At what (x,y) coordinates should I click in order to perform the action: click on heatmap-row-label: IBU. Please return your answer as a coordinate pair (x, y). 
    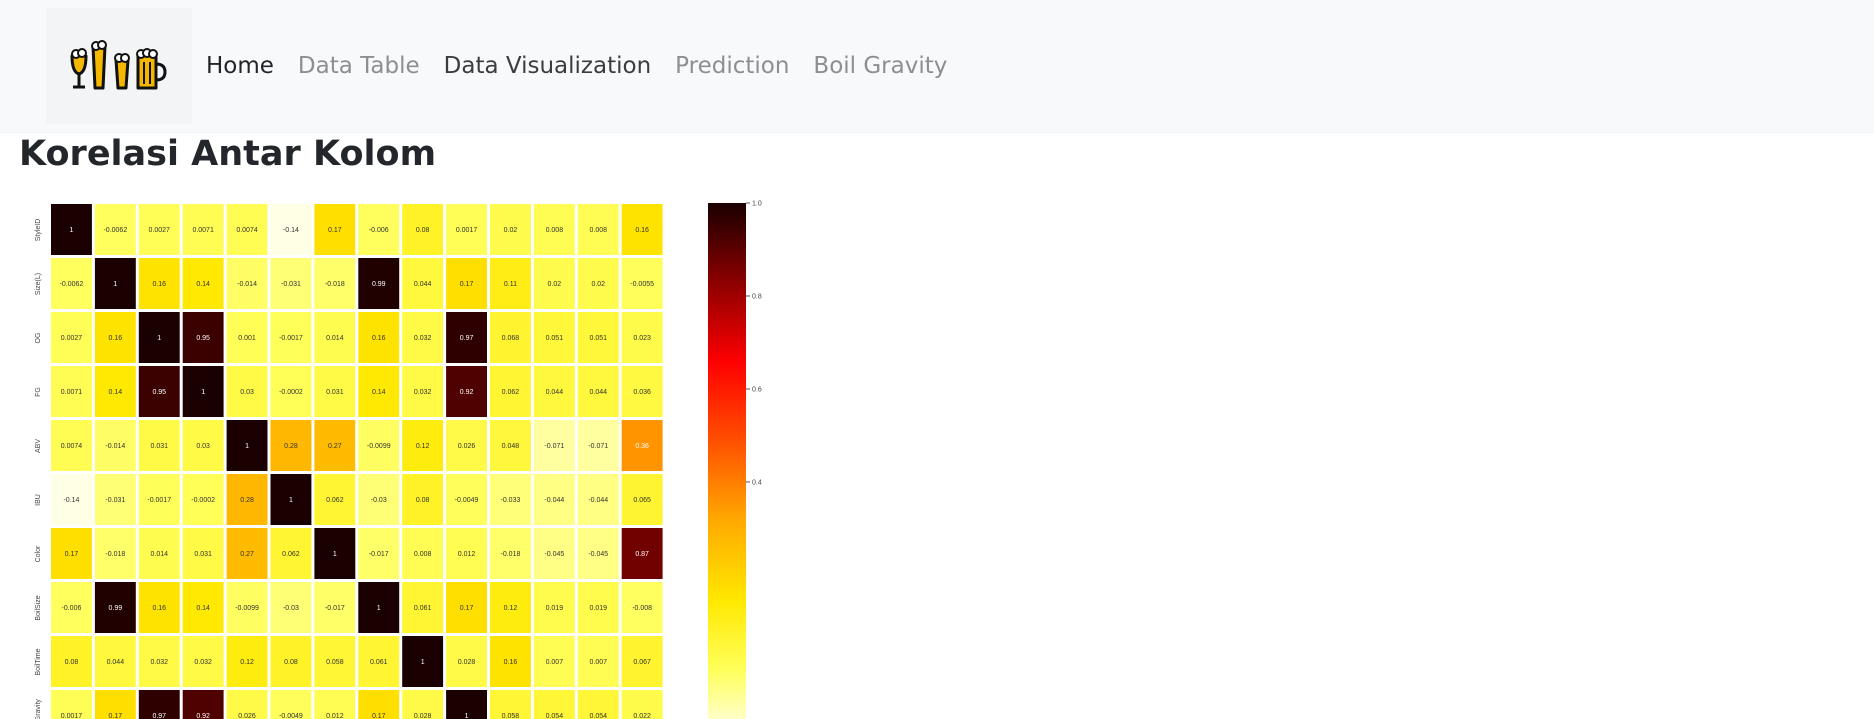
    Looking at the image, I should click on (38, 500).